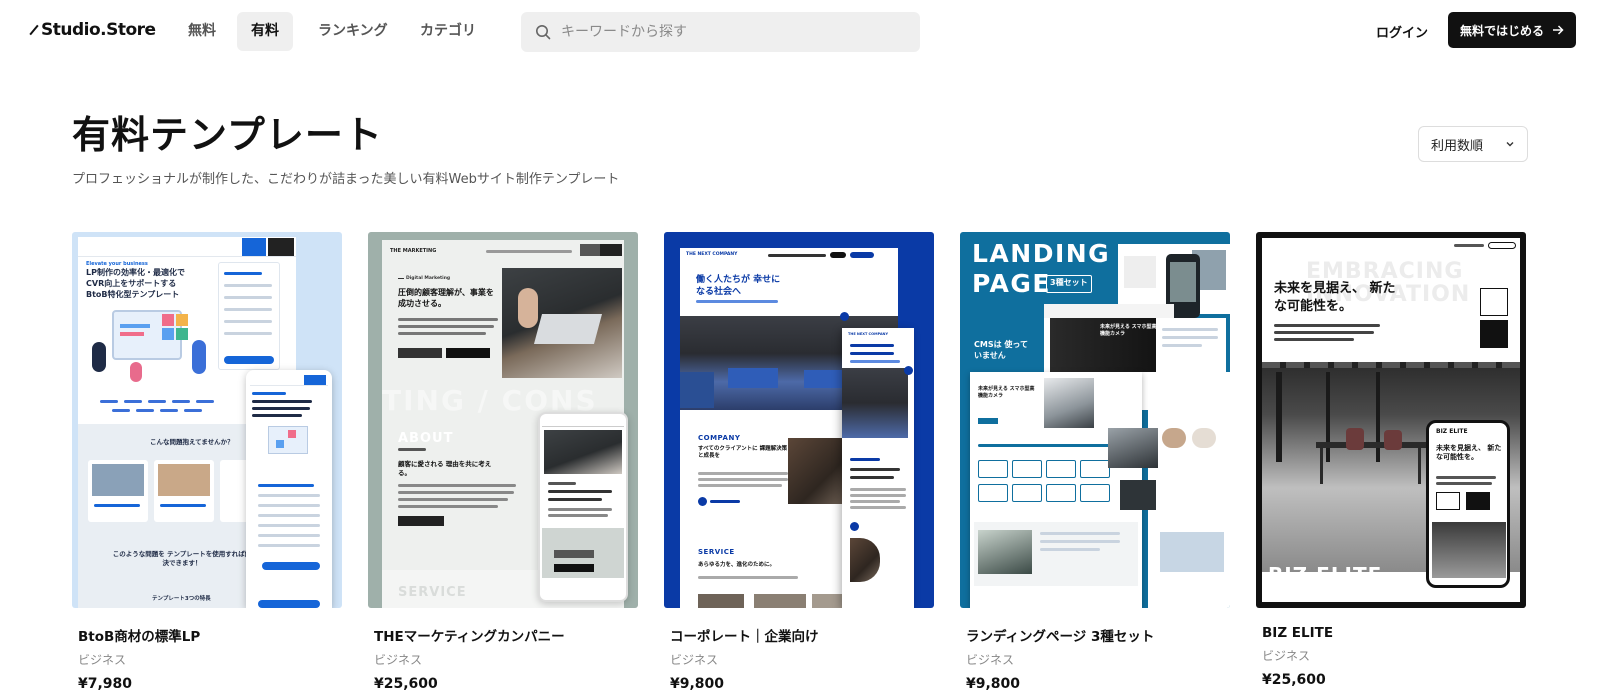 This screenshot has width=1600, height=700. Describe the element at coordinates (506, 635) in the screenshot. I see `template-name: THEマーケティングカンパニー` at that location.